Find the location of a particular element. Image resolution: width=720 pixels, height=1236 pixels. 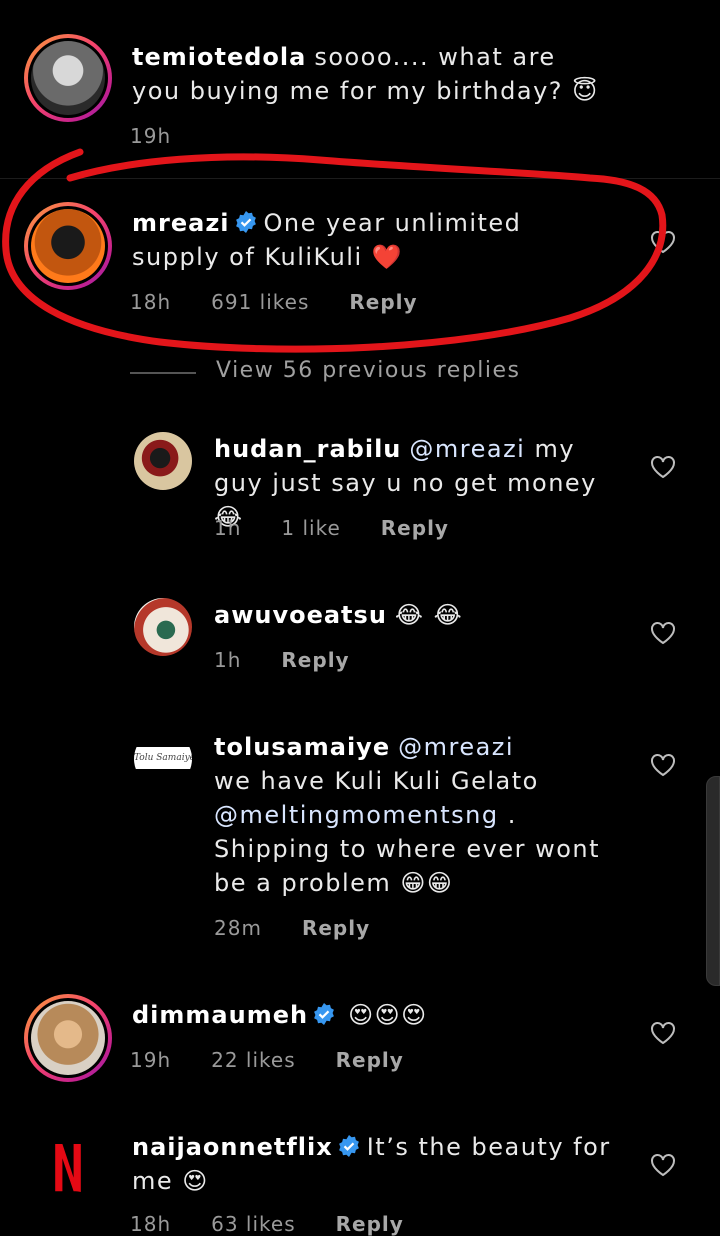

like-count: 22 likes is located at coordinates (253, 1060).